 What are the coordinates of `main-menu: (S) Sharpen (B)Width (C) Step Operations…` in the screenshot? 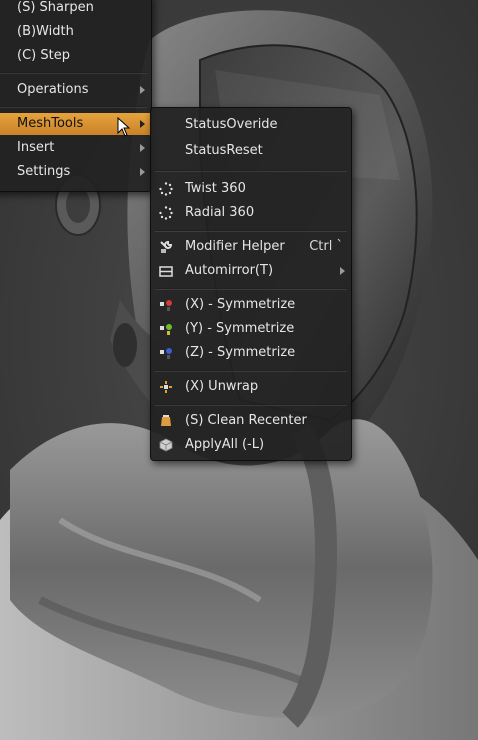 It's located at (76, 96).